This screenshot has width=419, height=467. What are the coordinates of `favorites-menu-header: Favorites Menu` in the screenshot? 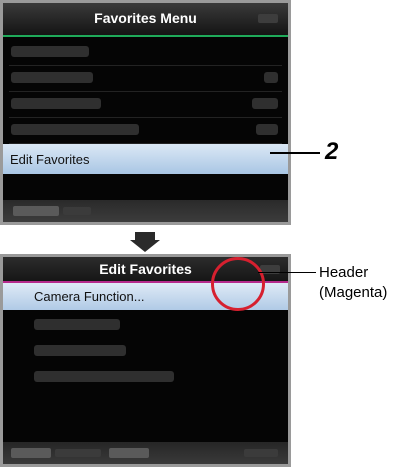 It's located at (145, 20).